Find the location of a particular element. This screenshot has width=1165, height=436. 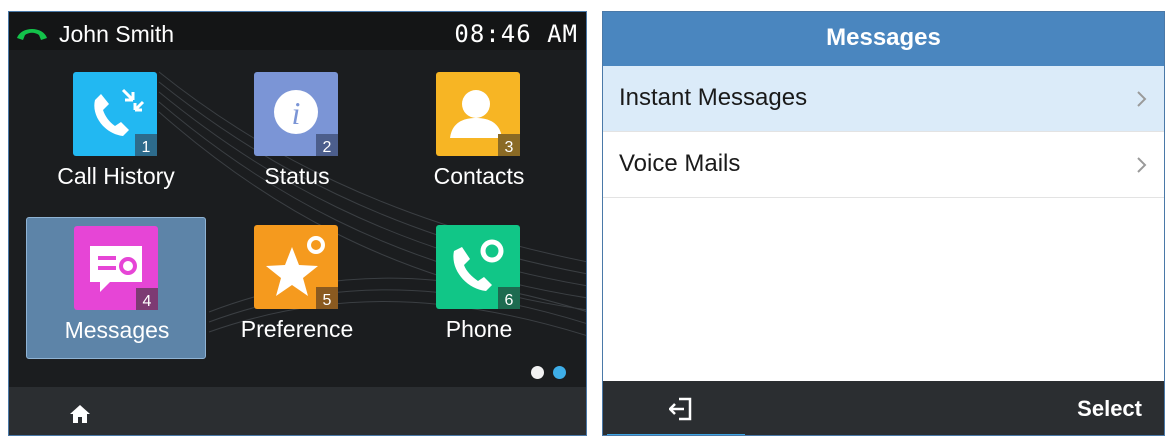

app-preference: 5 Preference is located at coordinates (297, 288).